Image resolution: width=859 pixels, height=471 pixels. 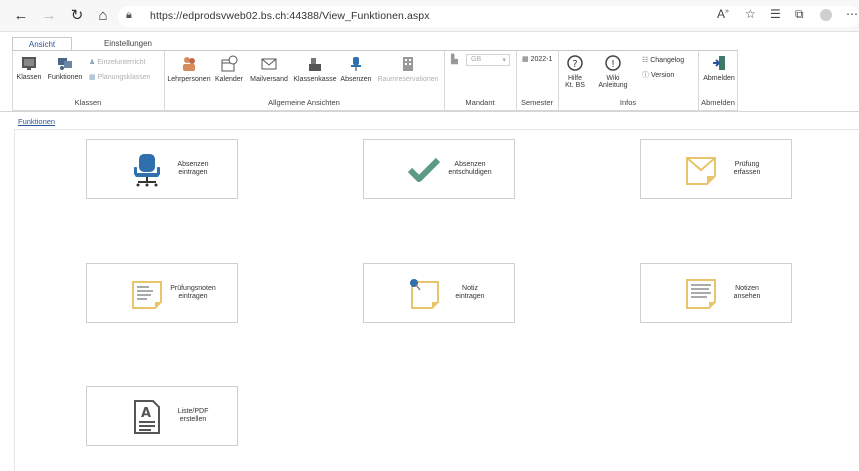 What do you see at coordinates (723, 14) in the screenshot?
I see `read-aloud-icon: A»` at bounding box center [723, 14].